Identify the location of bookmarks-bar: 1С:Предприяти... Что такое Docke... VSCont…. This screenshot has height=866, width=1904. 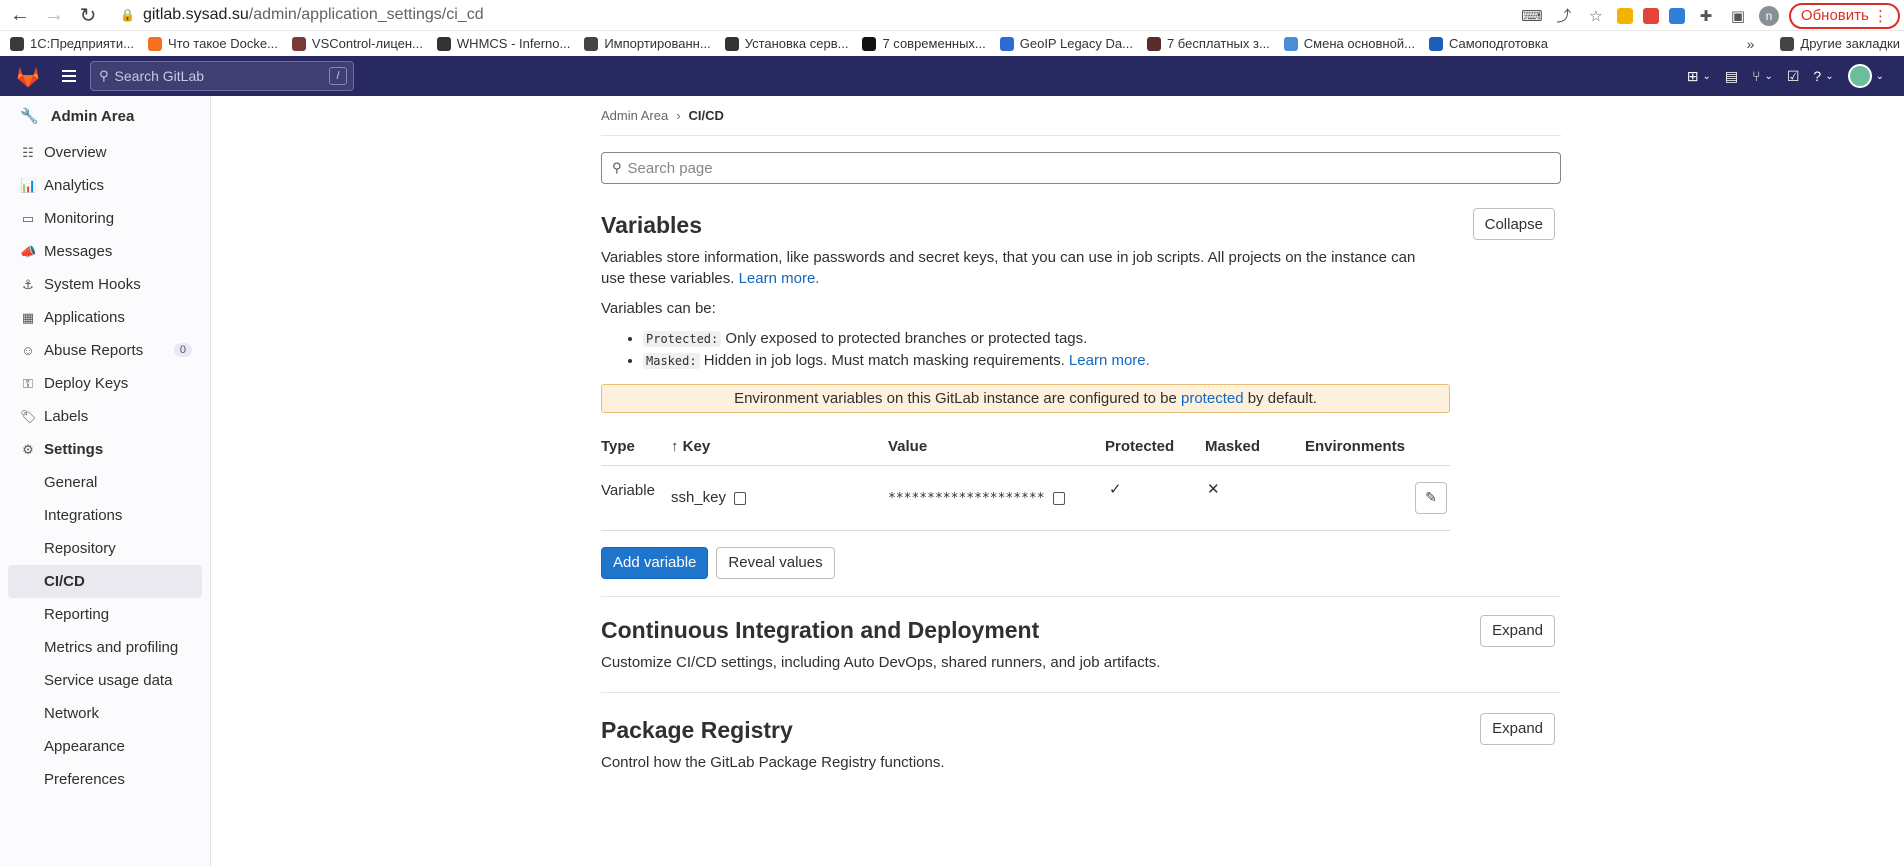
(952, 43).